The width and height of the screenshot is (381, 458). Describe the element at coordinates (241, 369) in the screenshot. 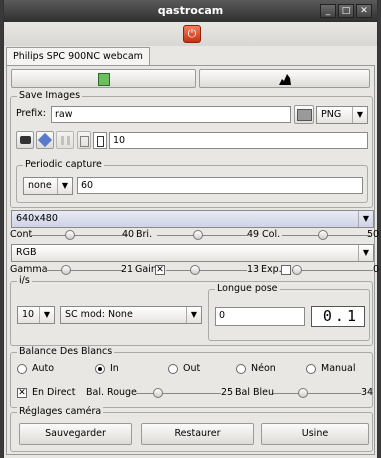

I see `wb-neon-radio` at that location.